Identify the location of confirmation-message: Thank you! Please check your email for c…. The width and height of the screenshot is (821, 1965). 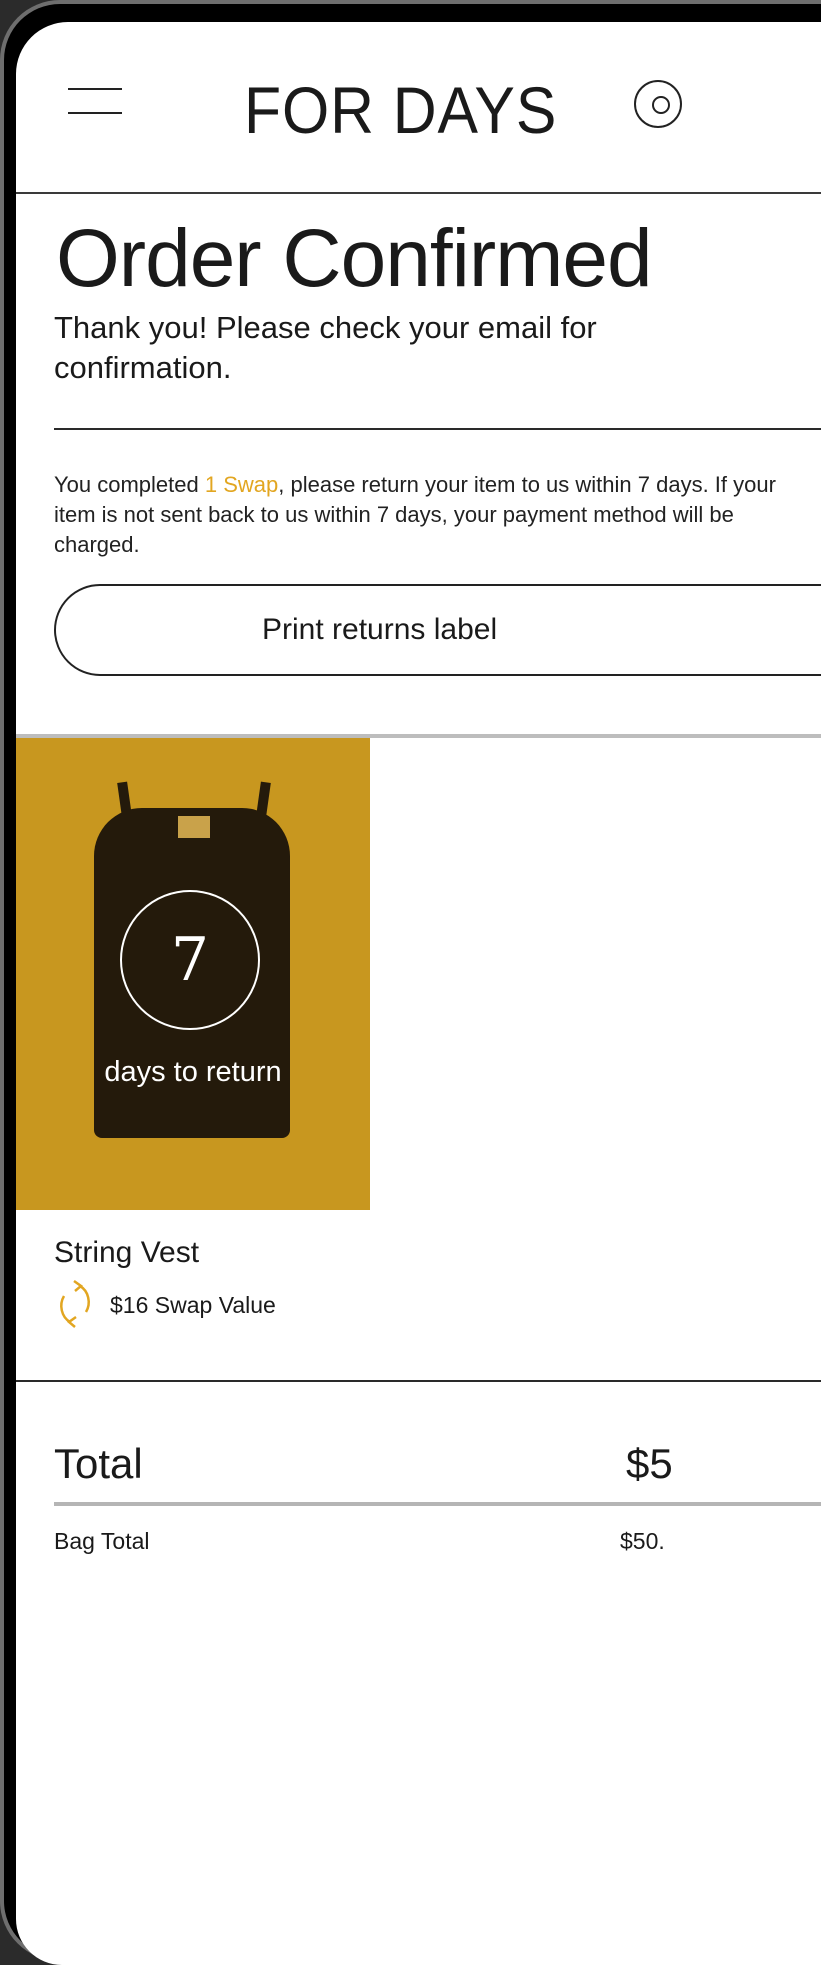
(325, 347).